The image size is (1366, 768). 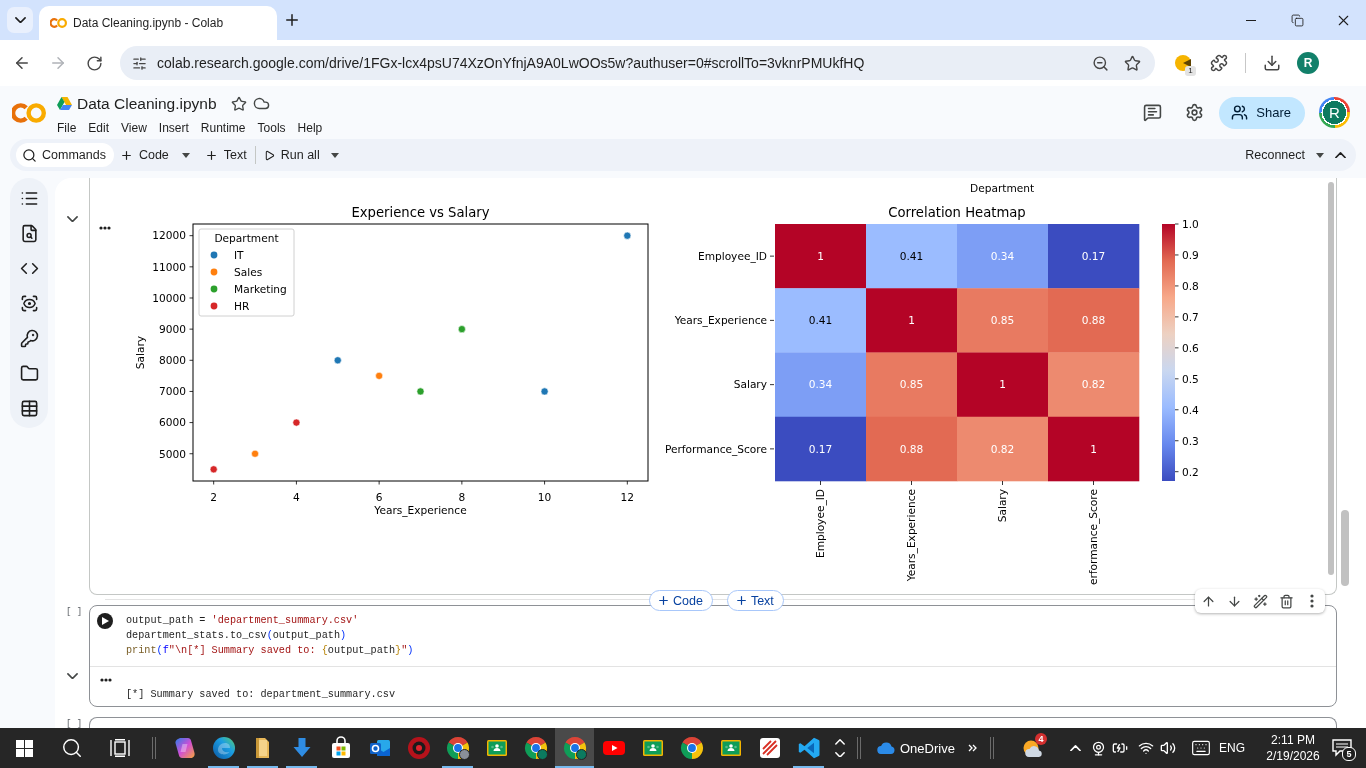 I want to click on tick-label: 0.9, so click(x=1190, y=254).